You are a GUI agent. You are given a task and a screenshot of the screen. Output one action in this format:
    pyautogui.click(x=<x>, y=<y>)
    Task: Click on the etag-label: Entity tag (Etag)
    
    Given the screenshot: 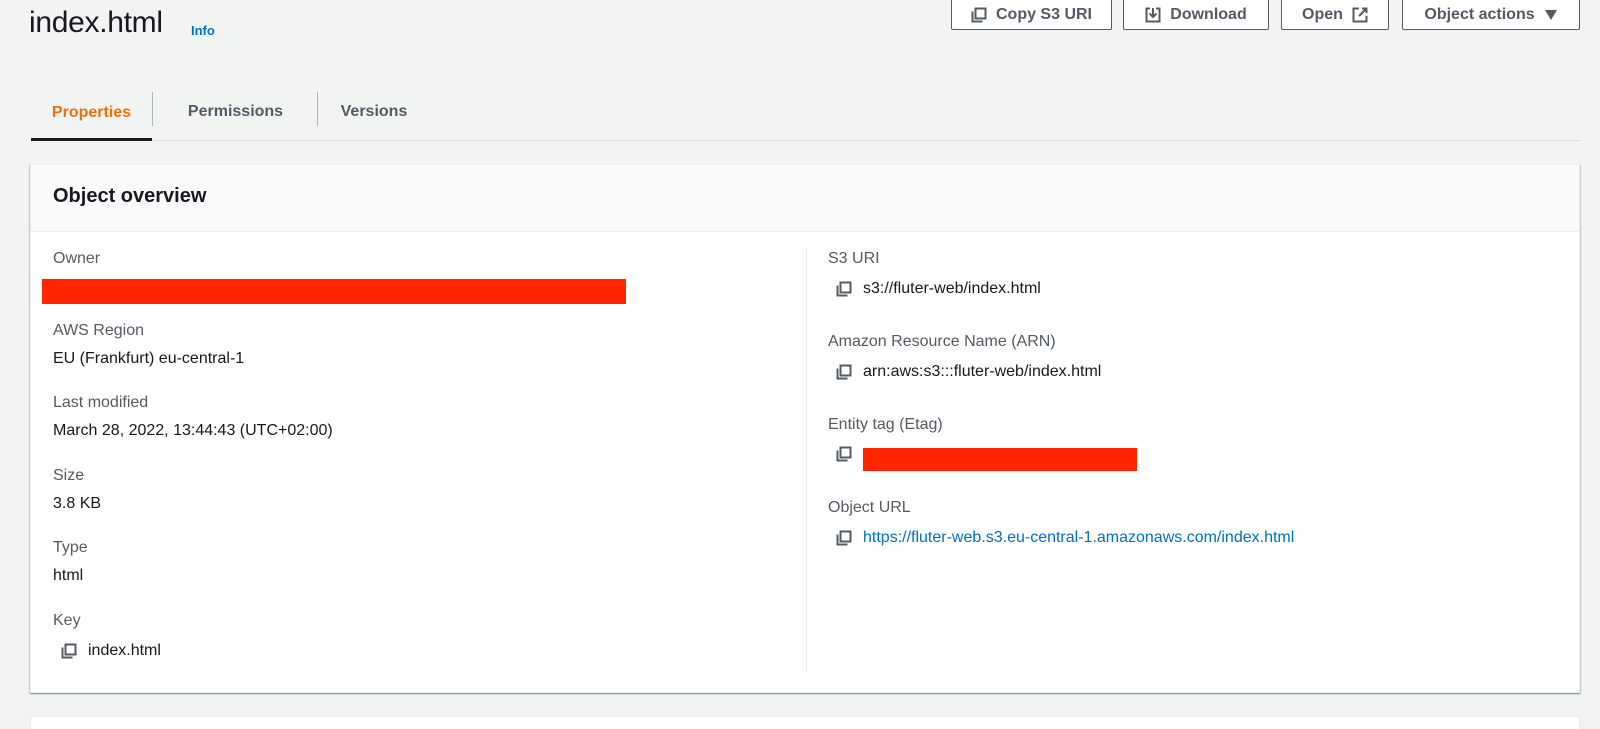 What is the action you would take?
    pyautogui.click(x=885, y=424)
    